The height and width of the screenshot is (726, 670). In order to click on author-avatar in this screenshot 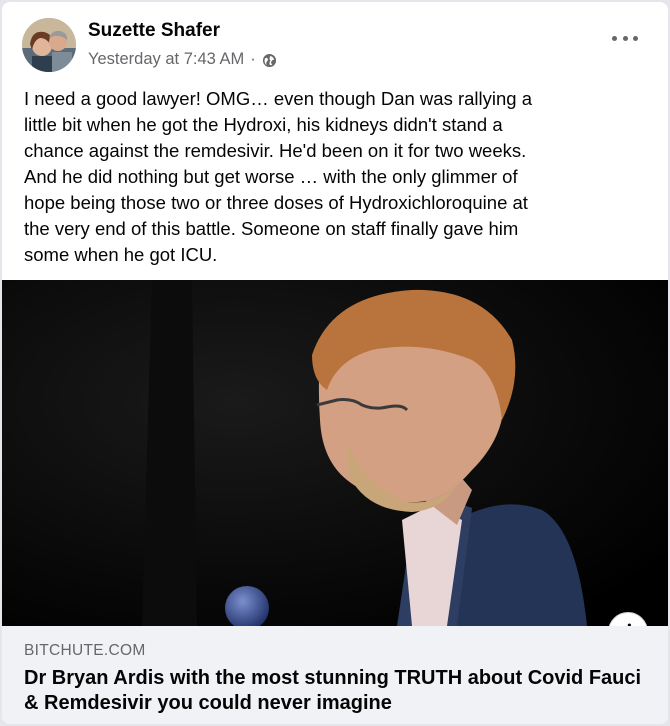, I will do `click(49, 45)`.